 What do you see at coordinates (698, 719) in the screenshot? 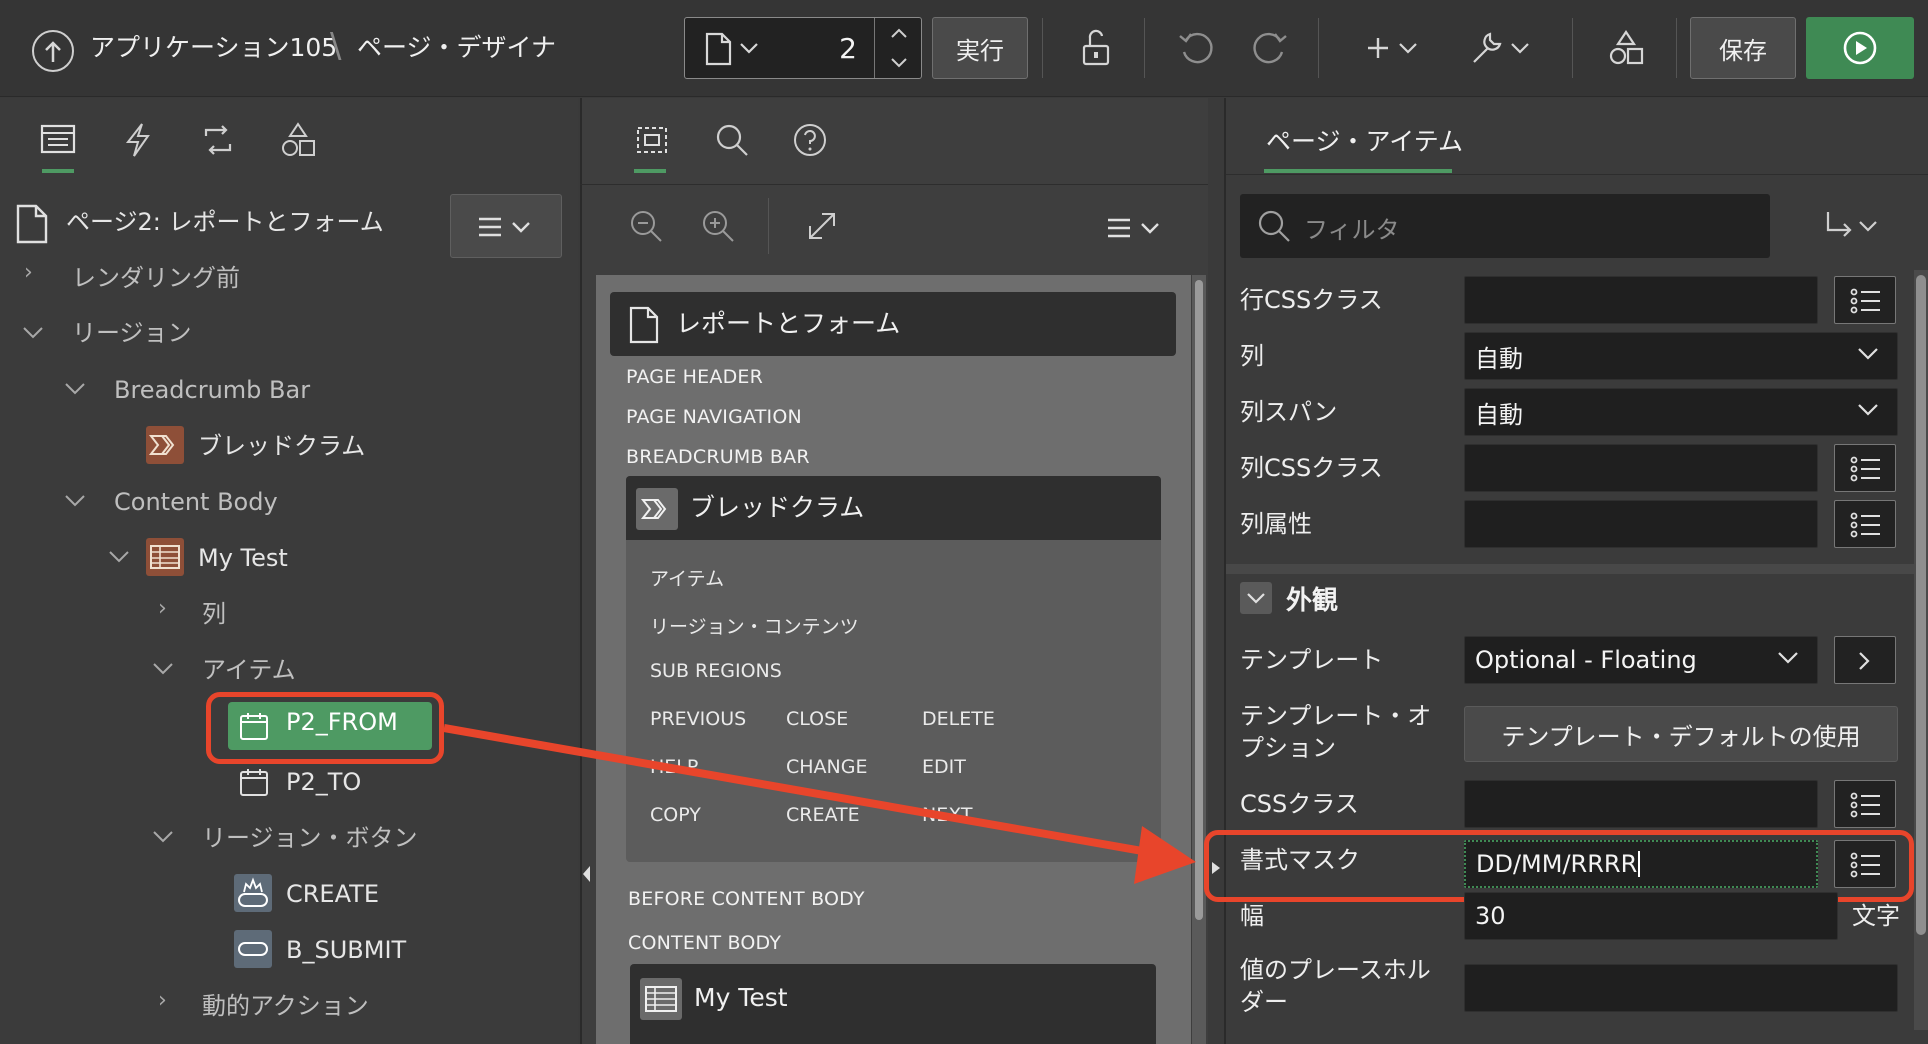
I see `layout-position-previous: PREVIOUS` at bounding box center [698, 719].